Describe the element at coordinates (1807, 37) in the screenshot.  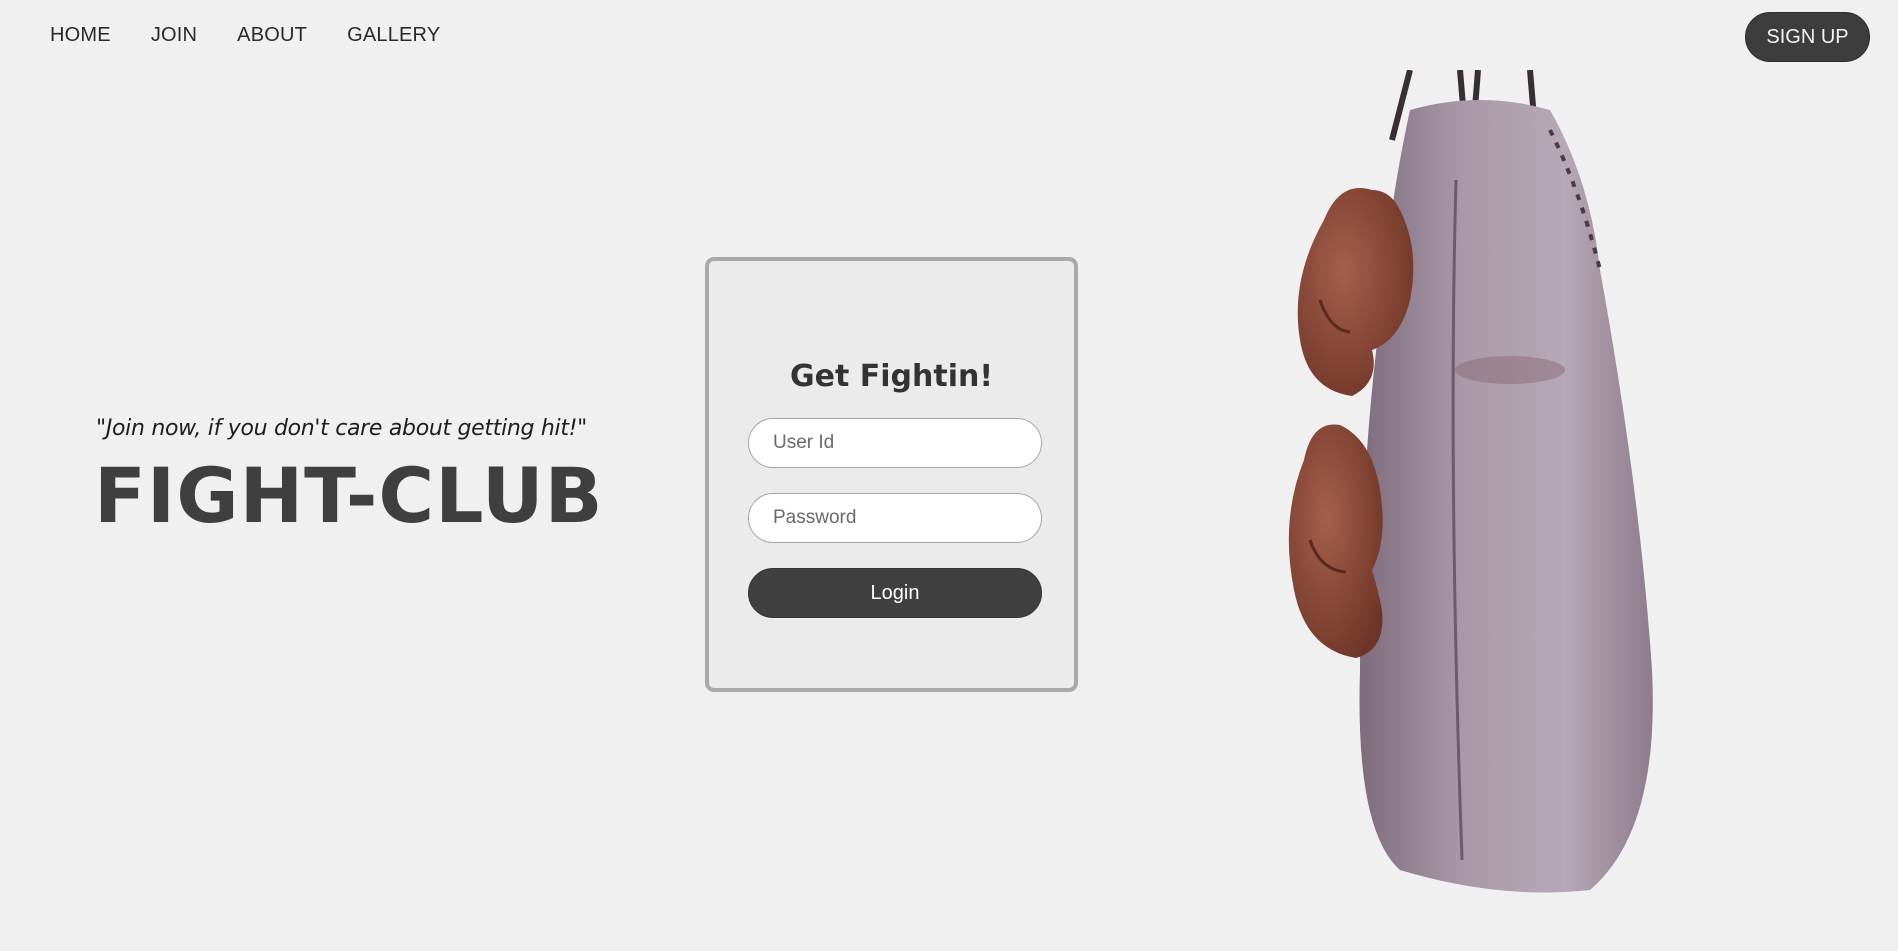
I see `sign-up-button: SIGN UP` at that location.